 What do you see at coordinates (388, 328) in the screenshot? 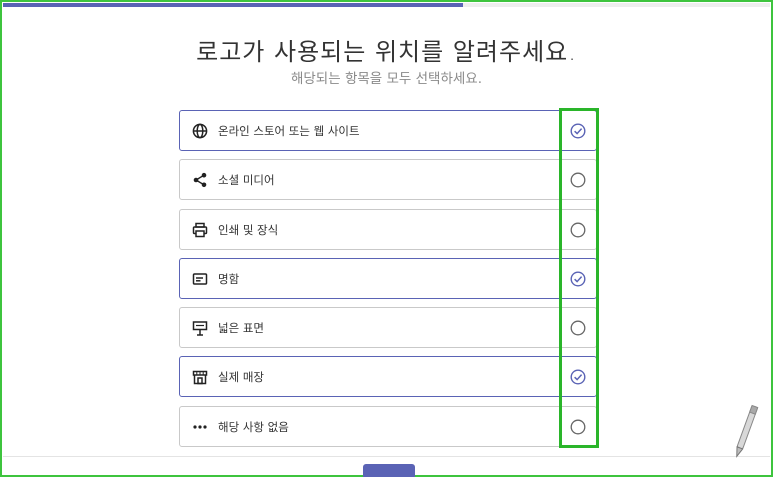
I see `option-large-surface: 넓은 표면` at bounding box center [388, 328].